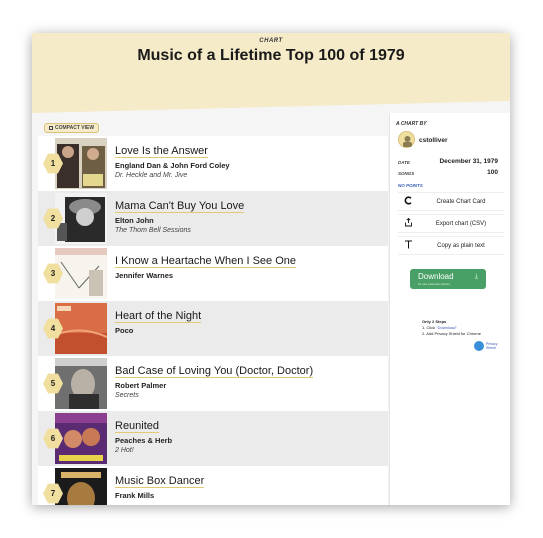  What do you see at coordinates (496, 346) in the screenshot?
I see `privacy-shield-text: Privacy Shield` at bounding box center [496, 346].